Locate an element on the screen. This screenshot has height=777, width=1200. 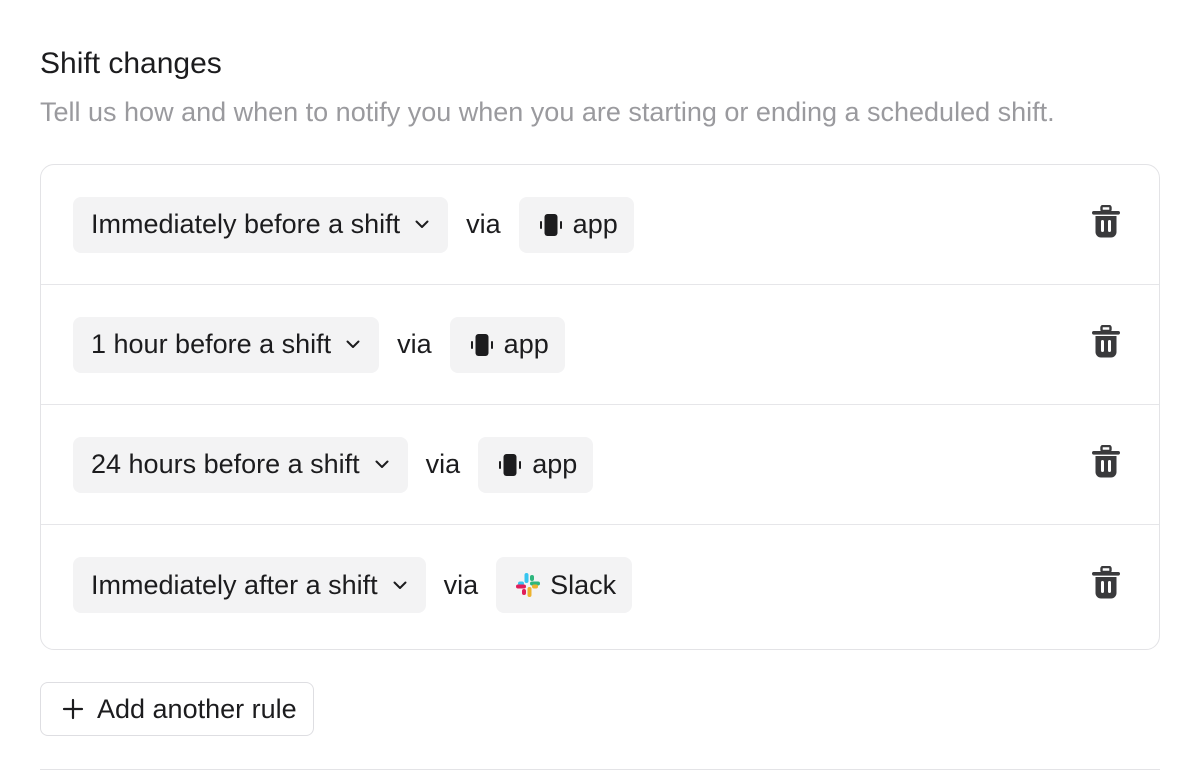
timing-dropdown-label: Immediately before a shift is located at coordinates (246, 224).